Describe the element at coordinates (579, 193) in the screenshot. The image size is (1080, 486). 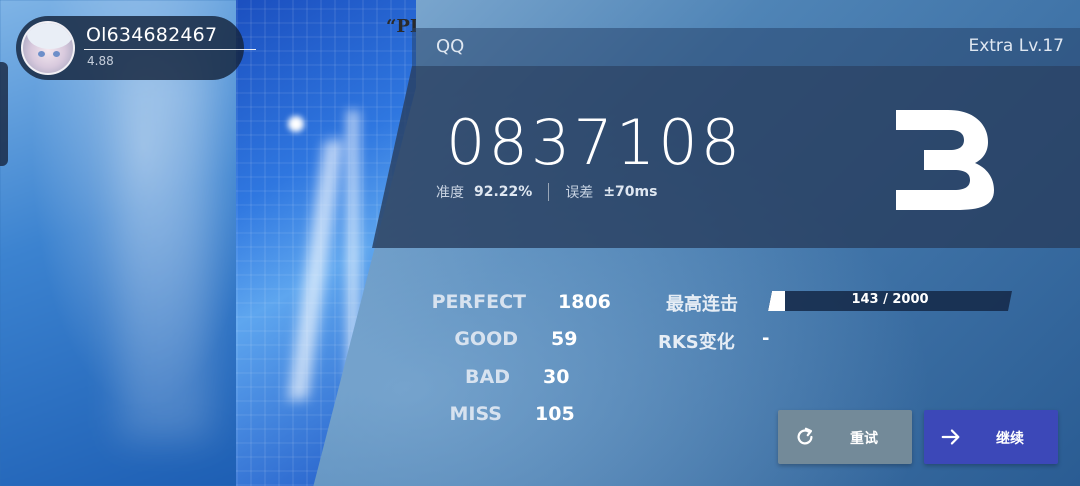
I see `error-label: 误差` at that location.